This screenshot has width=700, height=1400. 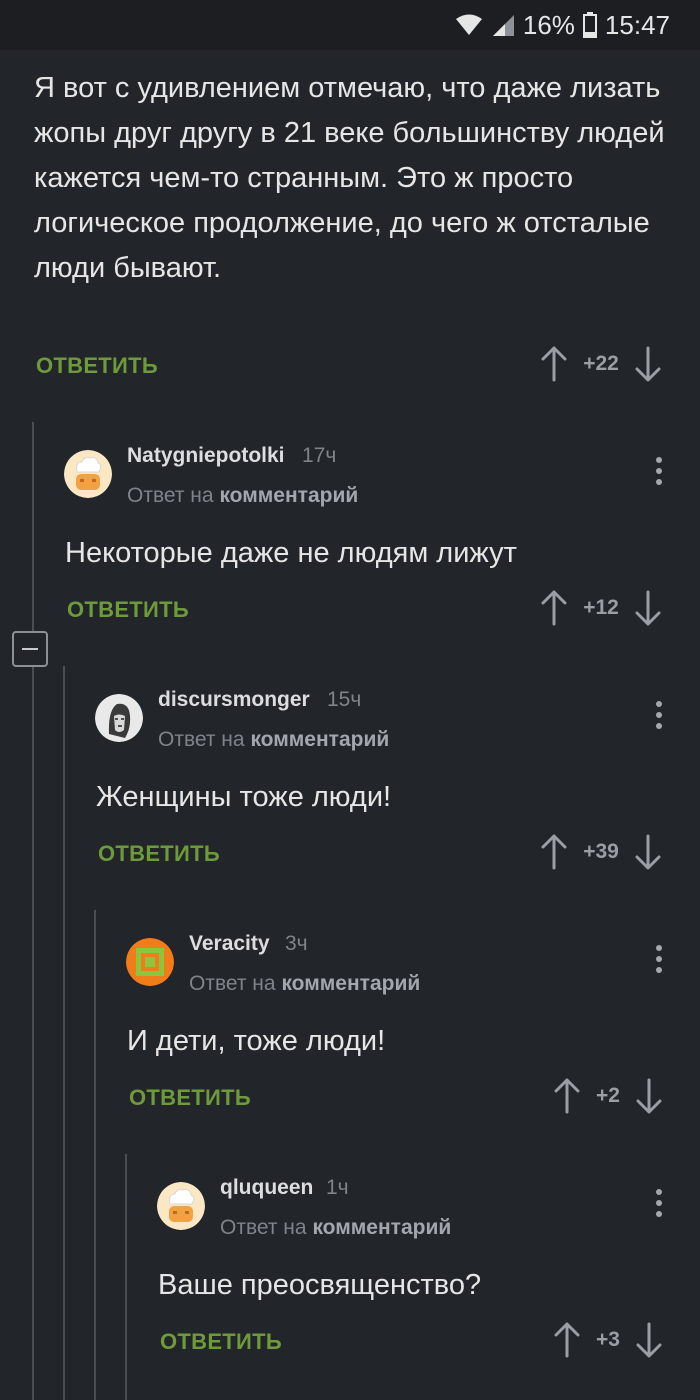 I want to click on clock: 15:47, so click(x=637, y=24).